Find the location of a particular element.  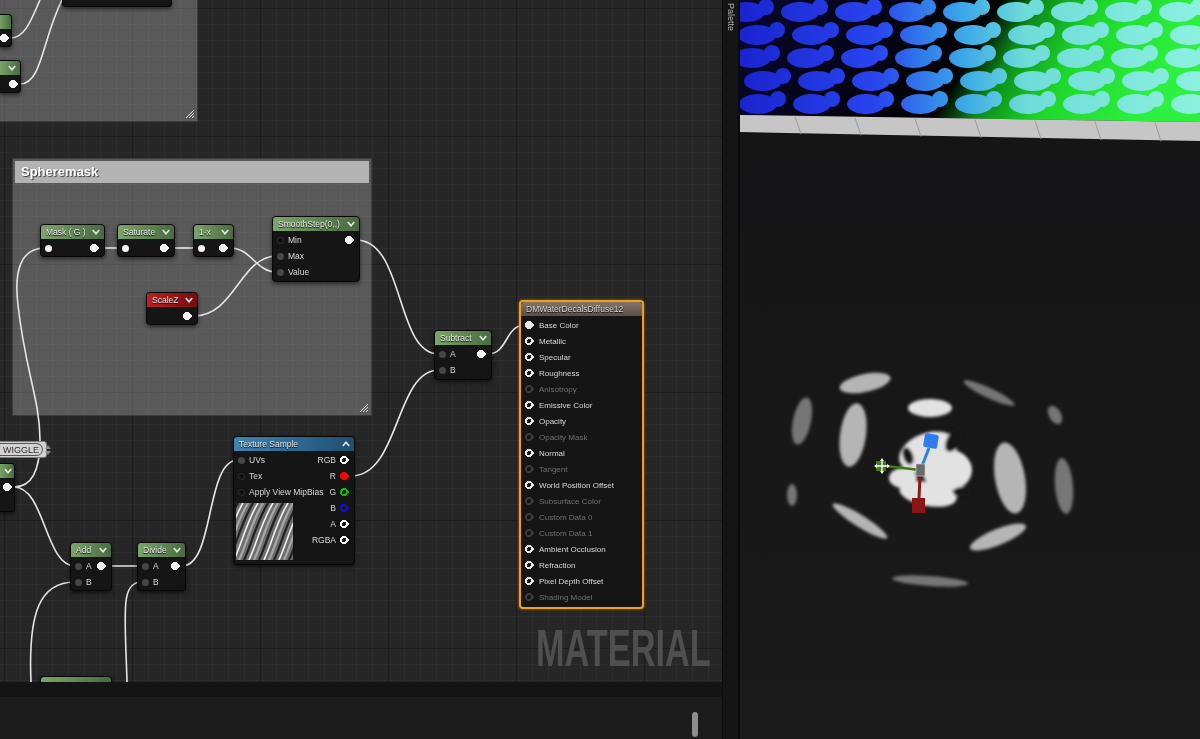

node-header: Saturate is located at coordinates (146, 232).